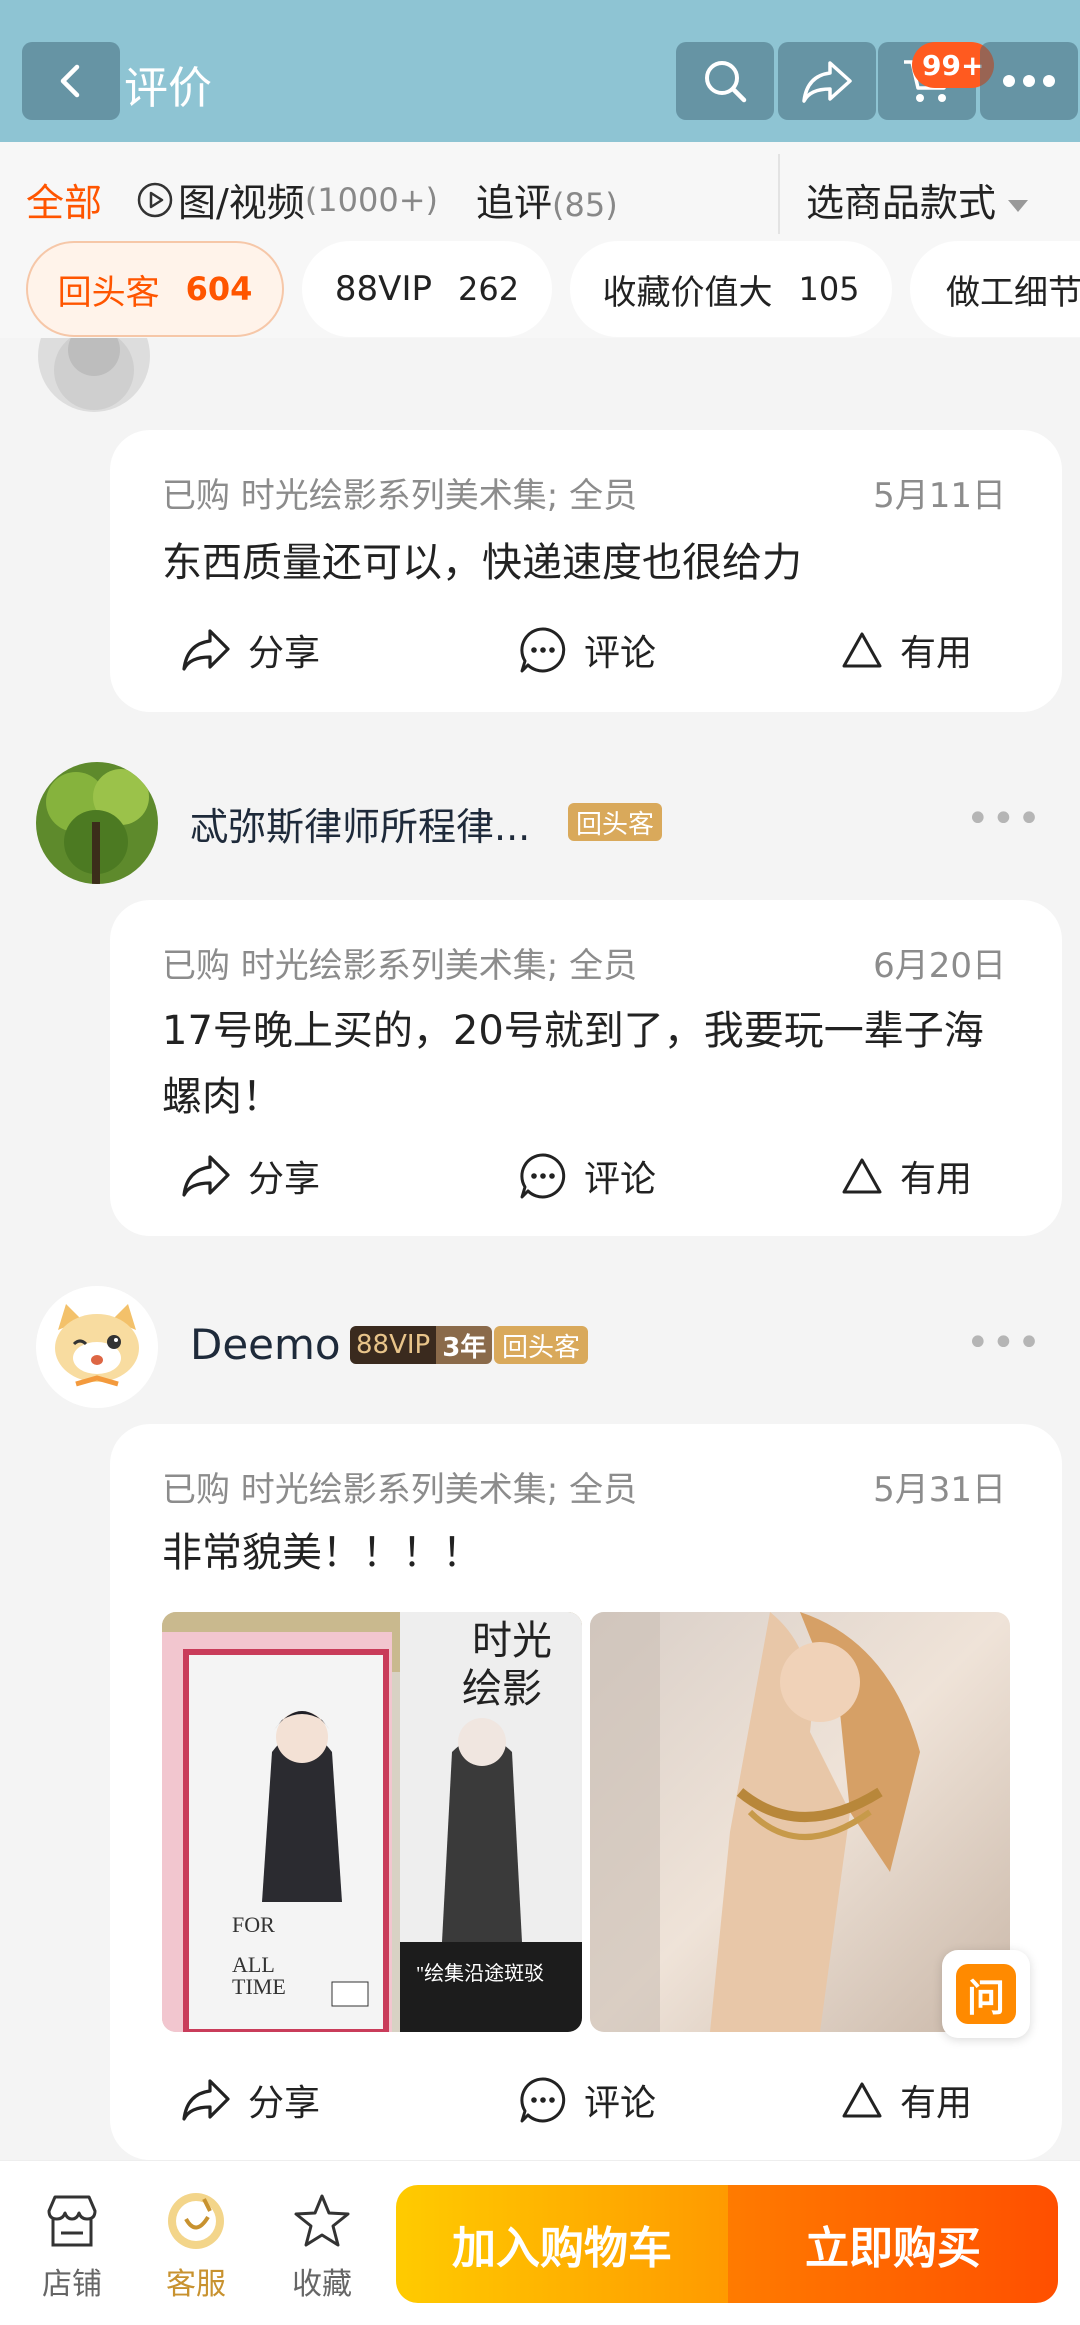 The height and width of the screenshot is (2325, 1080). I want to click on review-text: 17号晚上买的，20号就到了，我要玩一辈子海螺肉！, so click(573, 1064).